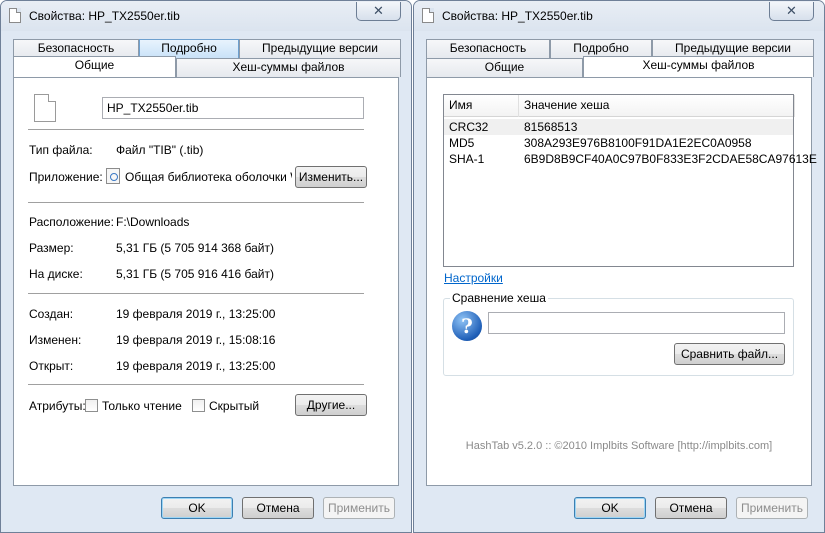 This screenshot has width=825, height=533. I want to click on filename-field: HP_TX2550er.tib, so click(233, 108).